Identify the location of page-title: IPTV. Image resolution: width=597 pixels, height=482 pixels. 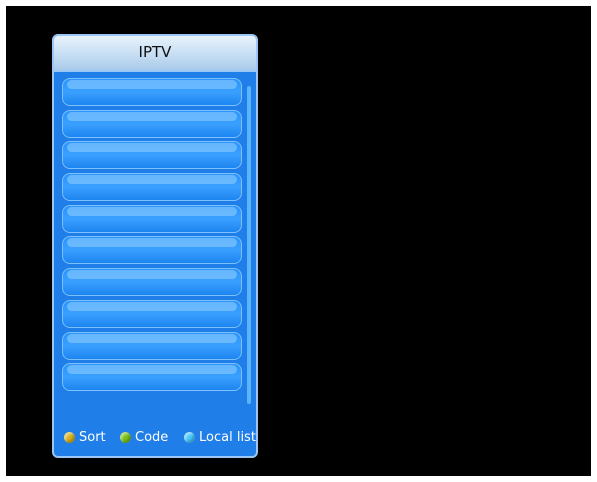
(155, 52).